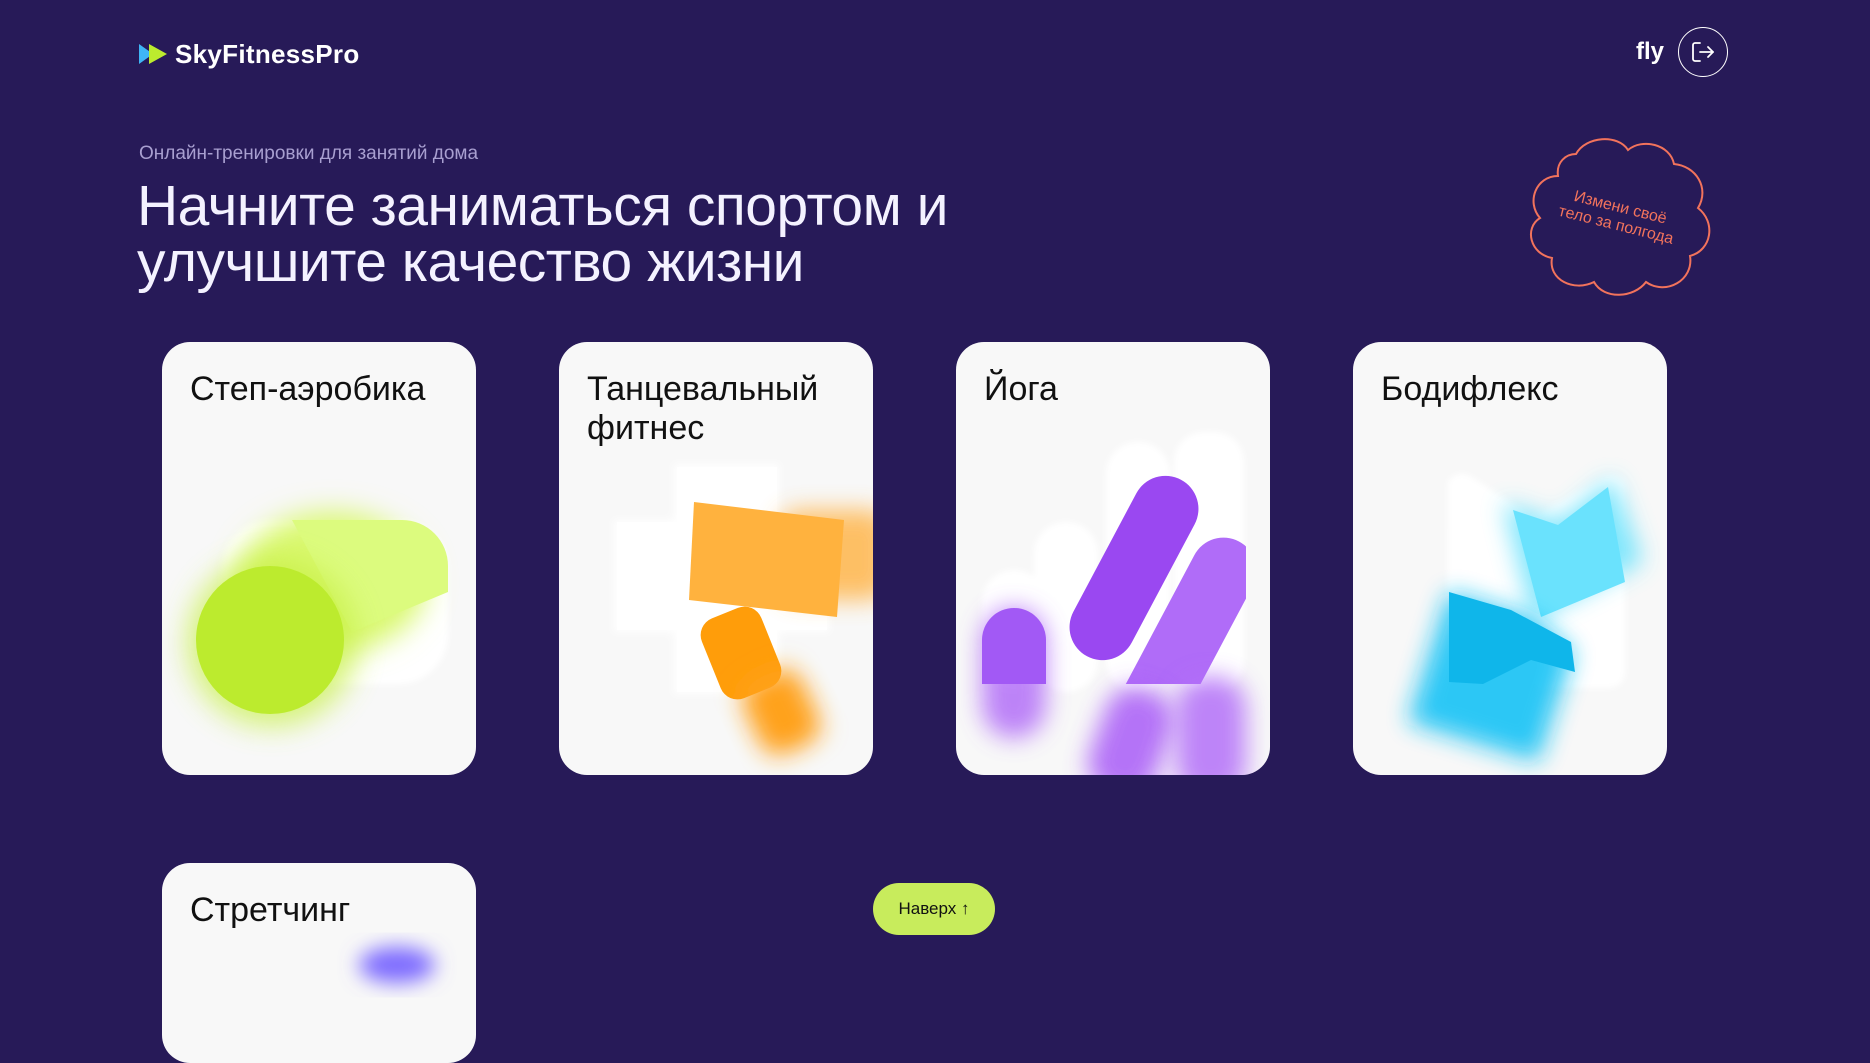  Describe the element at coordinates (309, 153) in the screenshot. I see `hero-subtitle: Онлайн-тренировки для занятий дома` at that location.